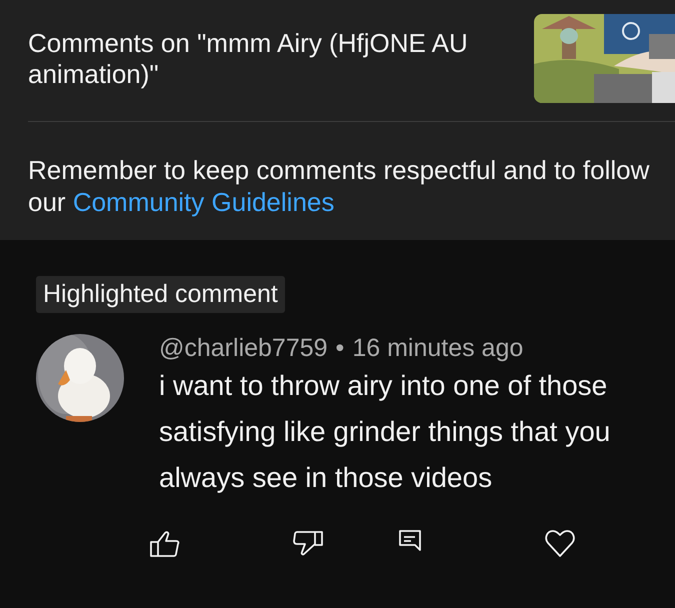 This screenshot has width=675, height=608. Describe the element at coordinates (203, 202) in the screenshot. I see `community-guidelines-link: Community Guidelines` at that location.